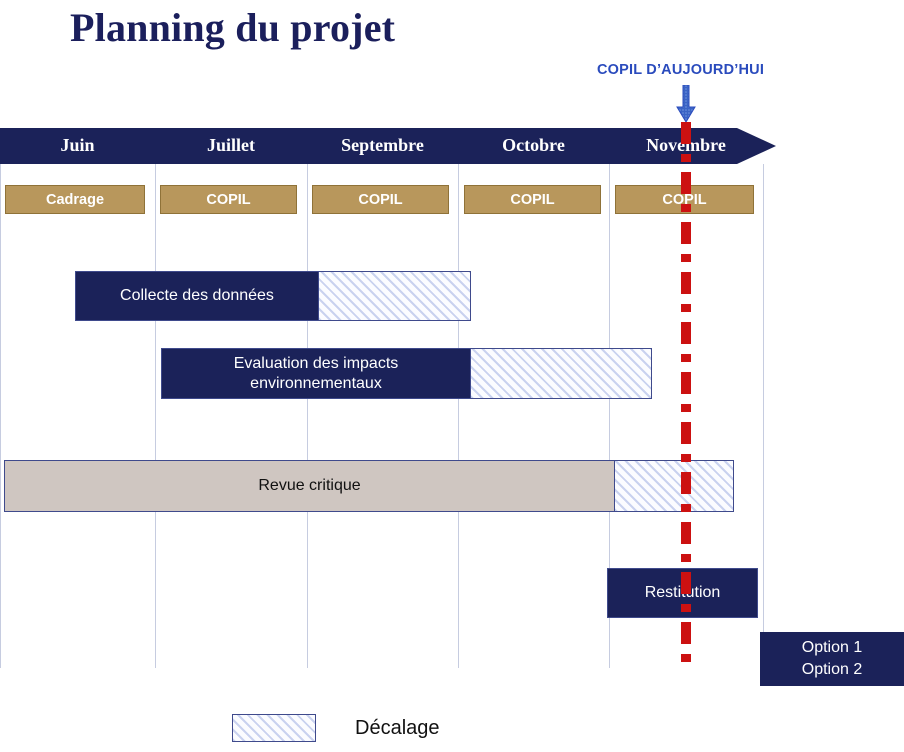  I want to click on task-label: Revue critique, so click(309, 486).